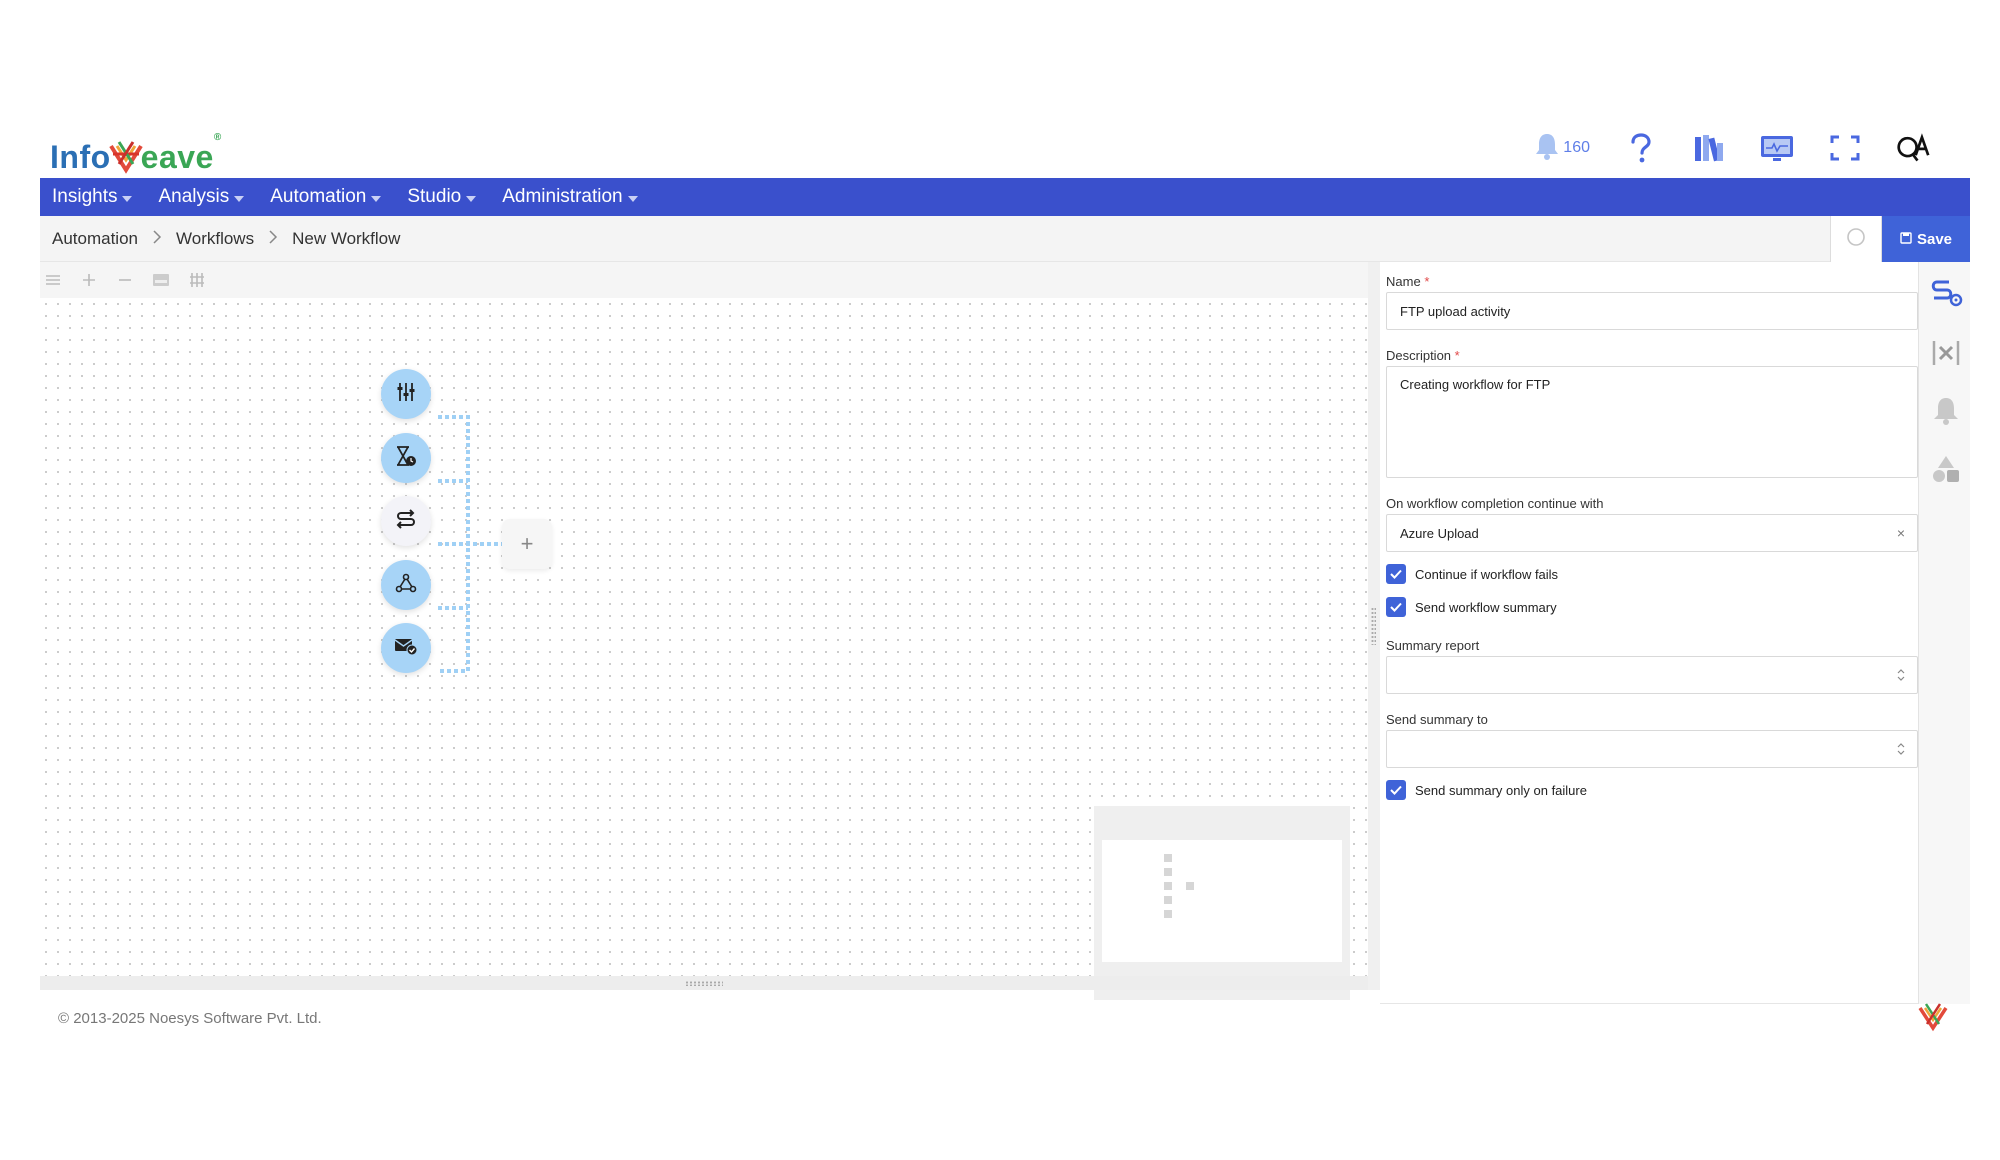  I want to click on floppy-disk-icon, so click(1906, 239).